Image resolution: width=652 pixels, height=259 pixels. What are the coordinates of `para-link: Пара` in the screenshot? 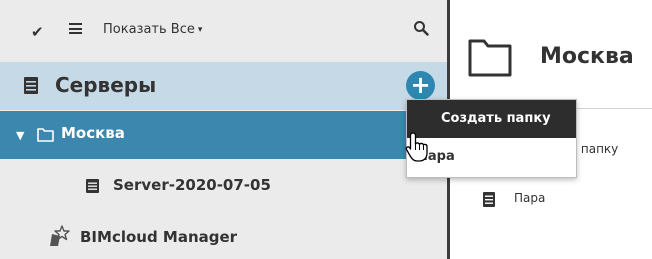 It's located at (529, 198).